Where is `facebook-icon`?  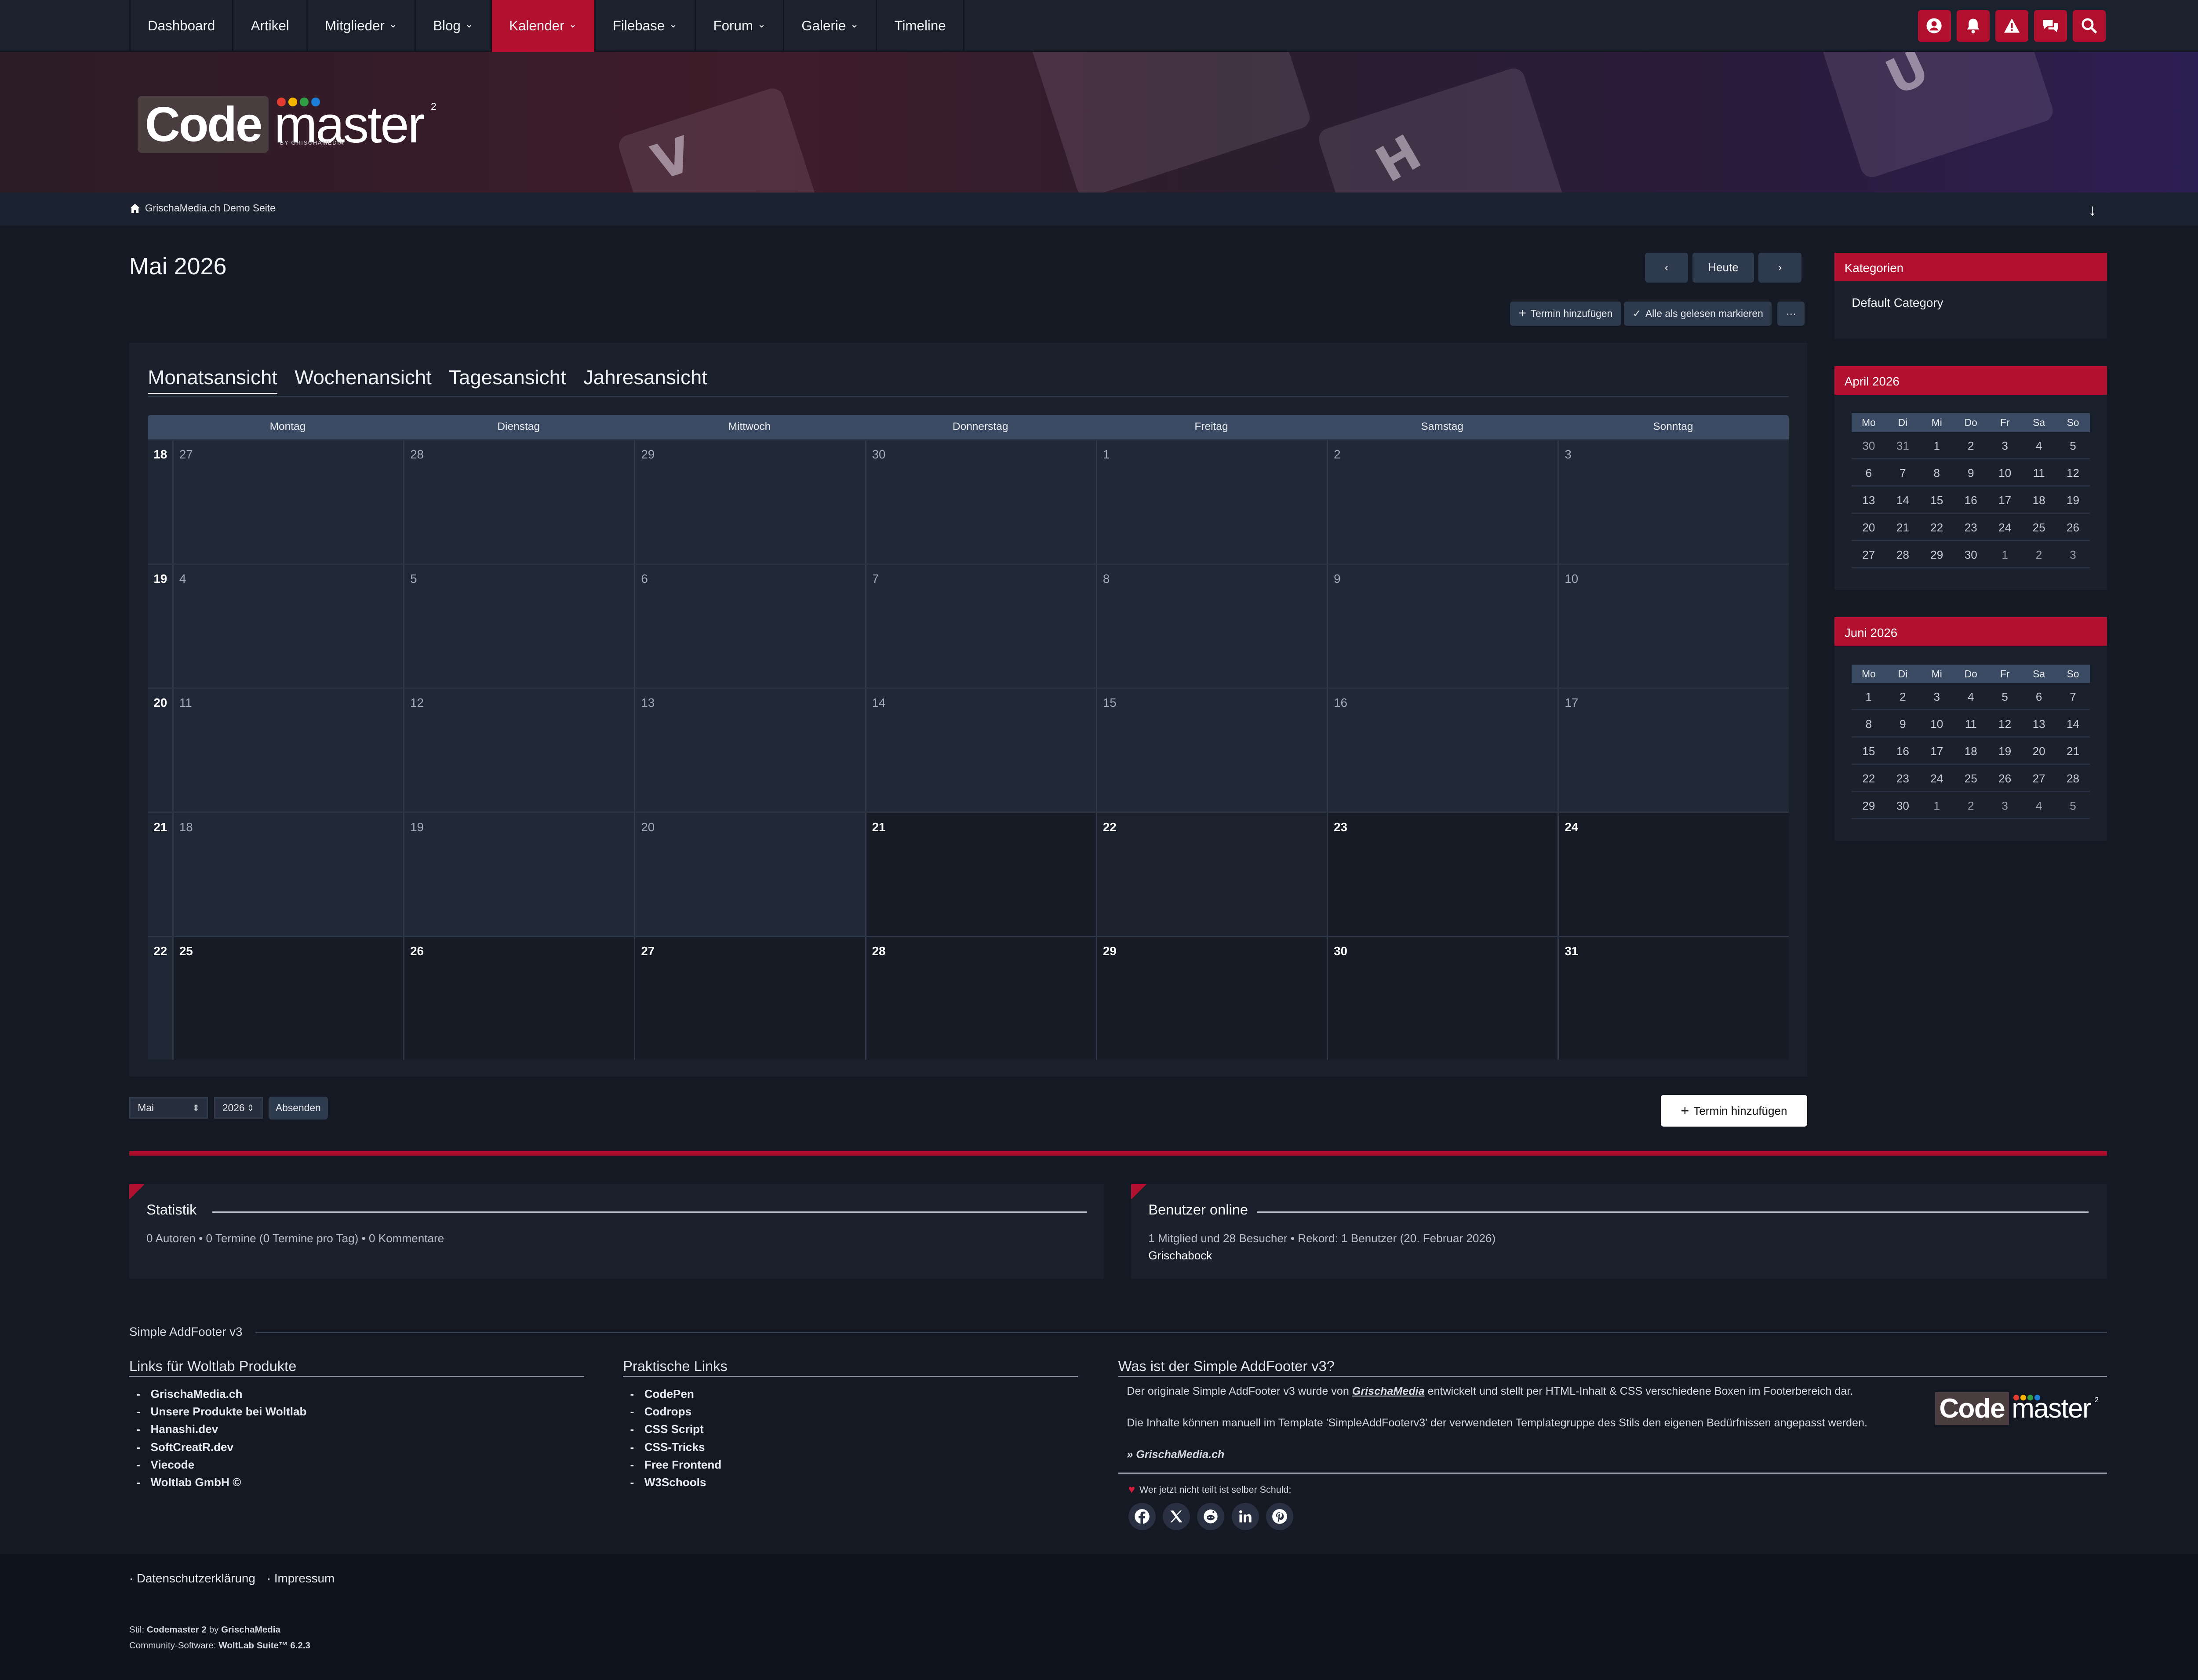
facebook-icon is located at coordinates (1142, 1516).